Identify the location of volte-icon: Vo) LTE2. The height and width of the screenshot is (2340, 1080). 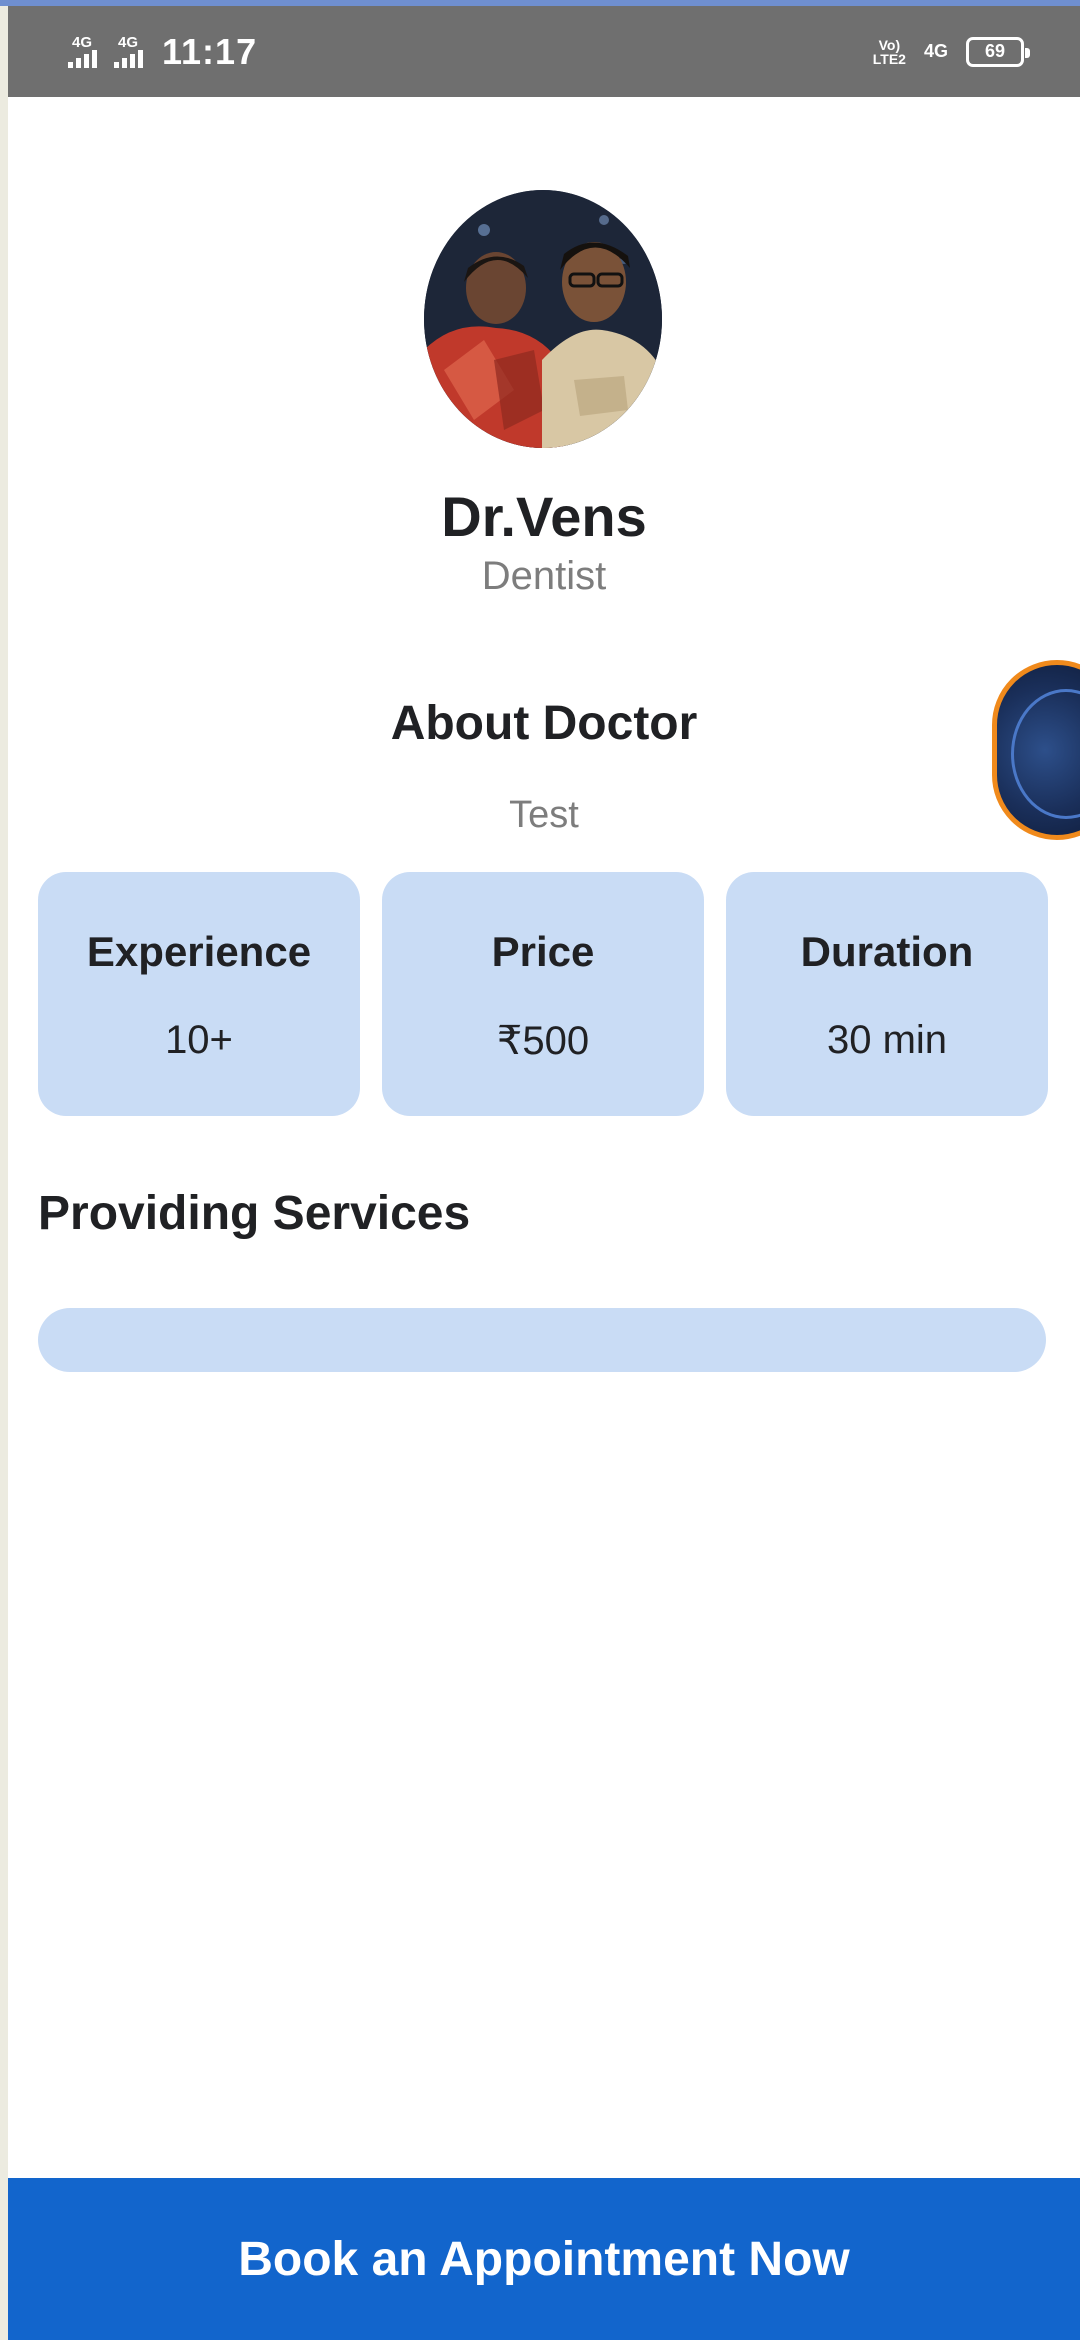
(889, 52).